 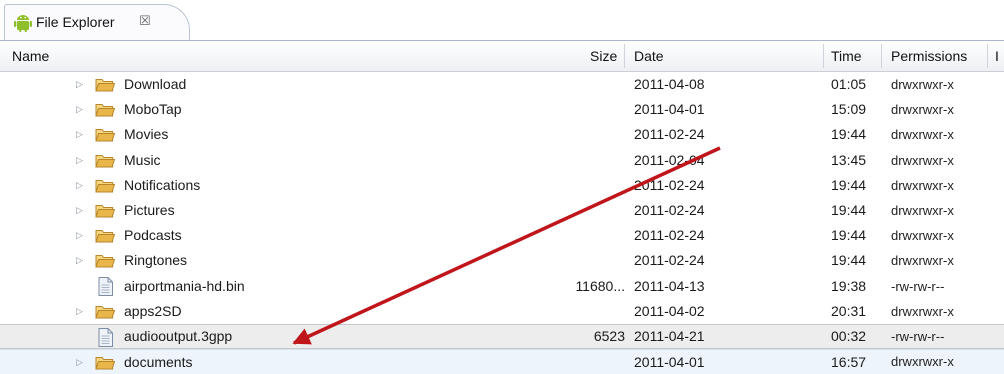 What do you see at coordinates (502, 84) in the screenshot?
I see `table-row: ▷ Download 2011-04-08 01:05 drwxrwxr-x` at bounding box center [502, 84].